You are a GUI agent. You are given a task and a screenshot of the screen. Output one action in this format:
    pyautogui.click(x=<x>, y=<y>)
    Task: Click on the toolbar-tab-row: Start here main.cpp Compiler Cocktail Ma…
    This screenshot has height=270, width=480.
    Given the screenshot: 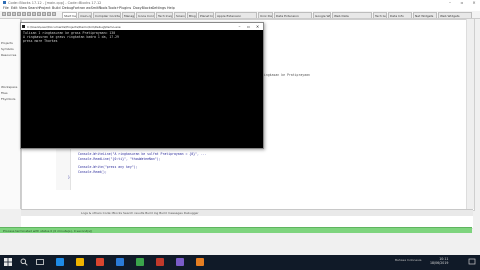 What is the action you would take?
    pyautogui.click(x=240, y=15)
    